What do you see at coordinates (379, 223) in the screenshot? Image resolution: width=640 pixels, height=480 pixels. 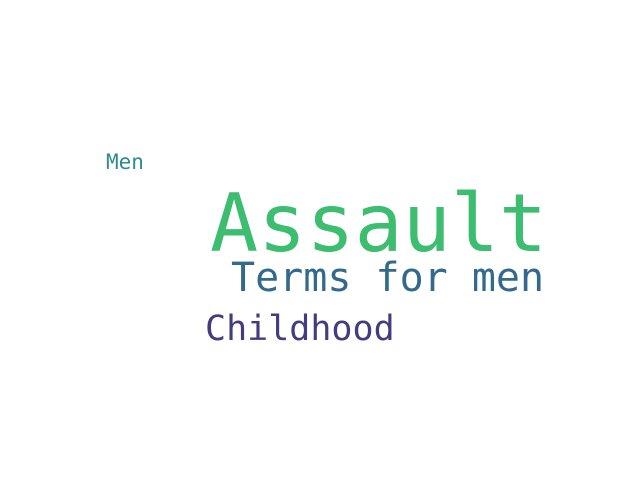 I see `word-assault: Assault` at bounding box center [379, 223].